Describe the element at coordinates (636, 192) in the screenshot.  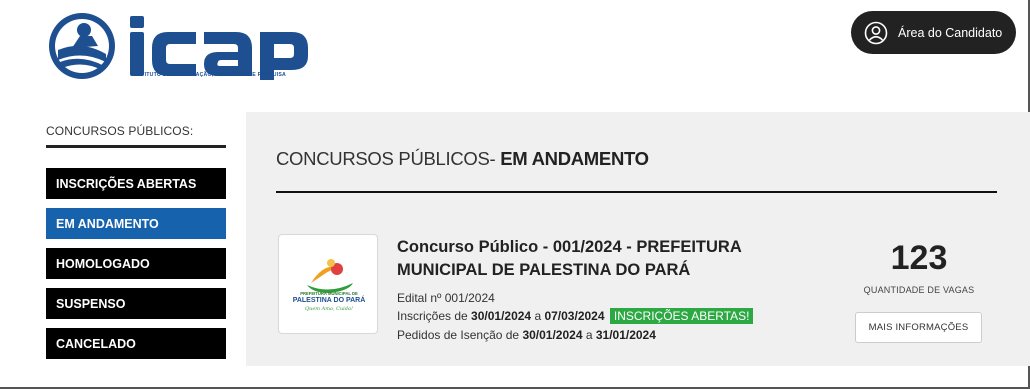
I see `title-divider` at that location.